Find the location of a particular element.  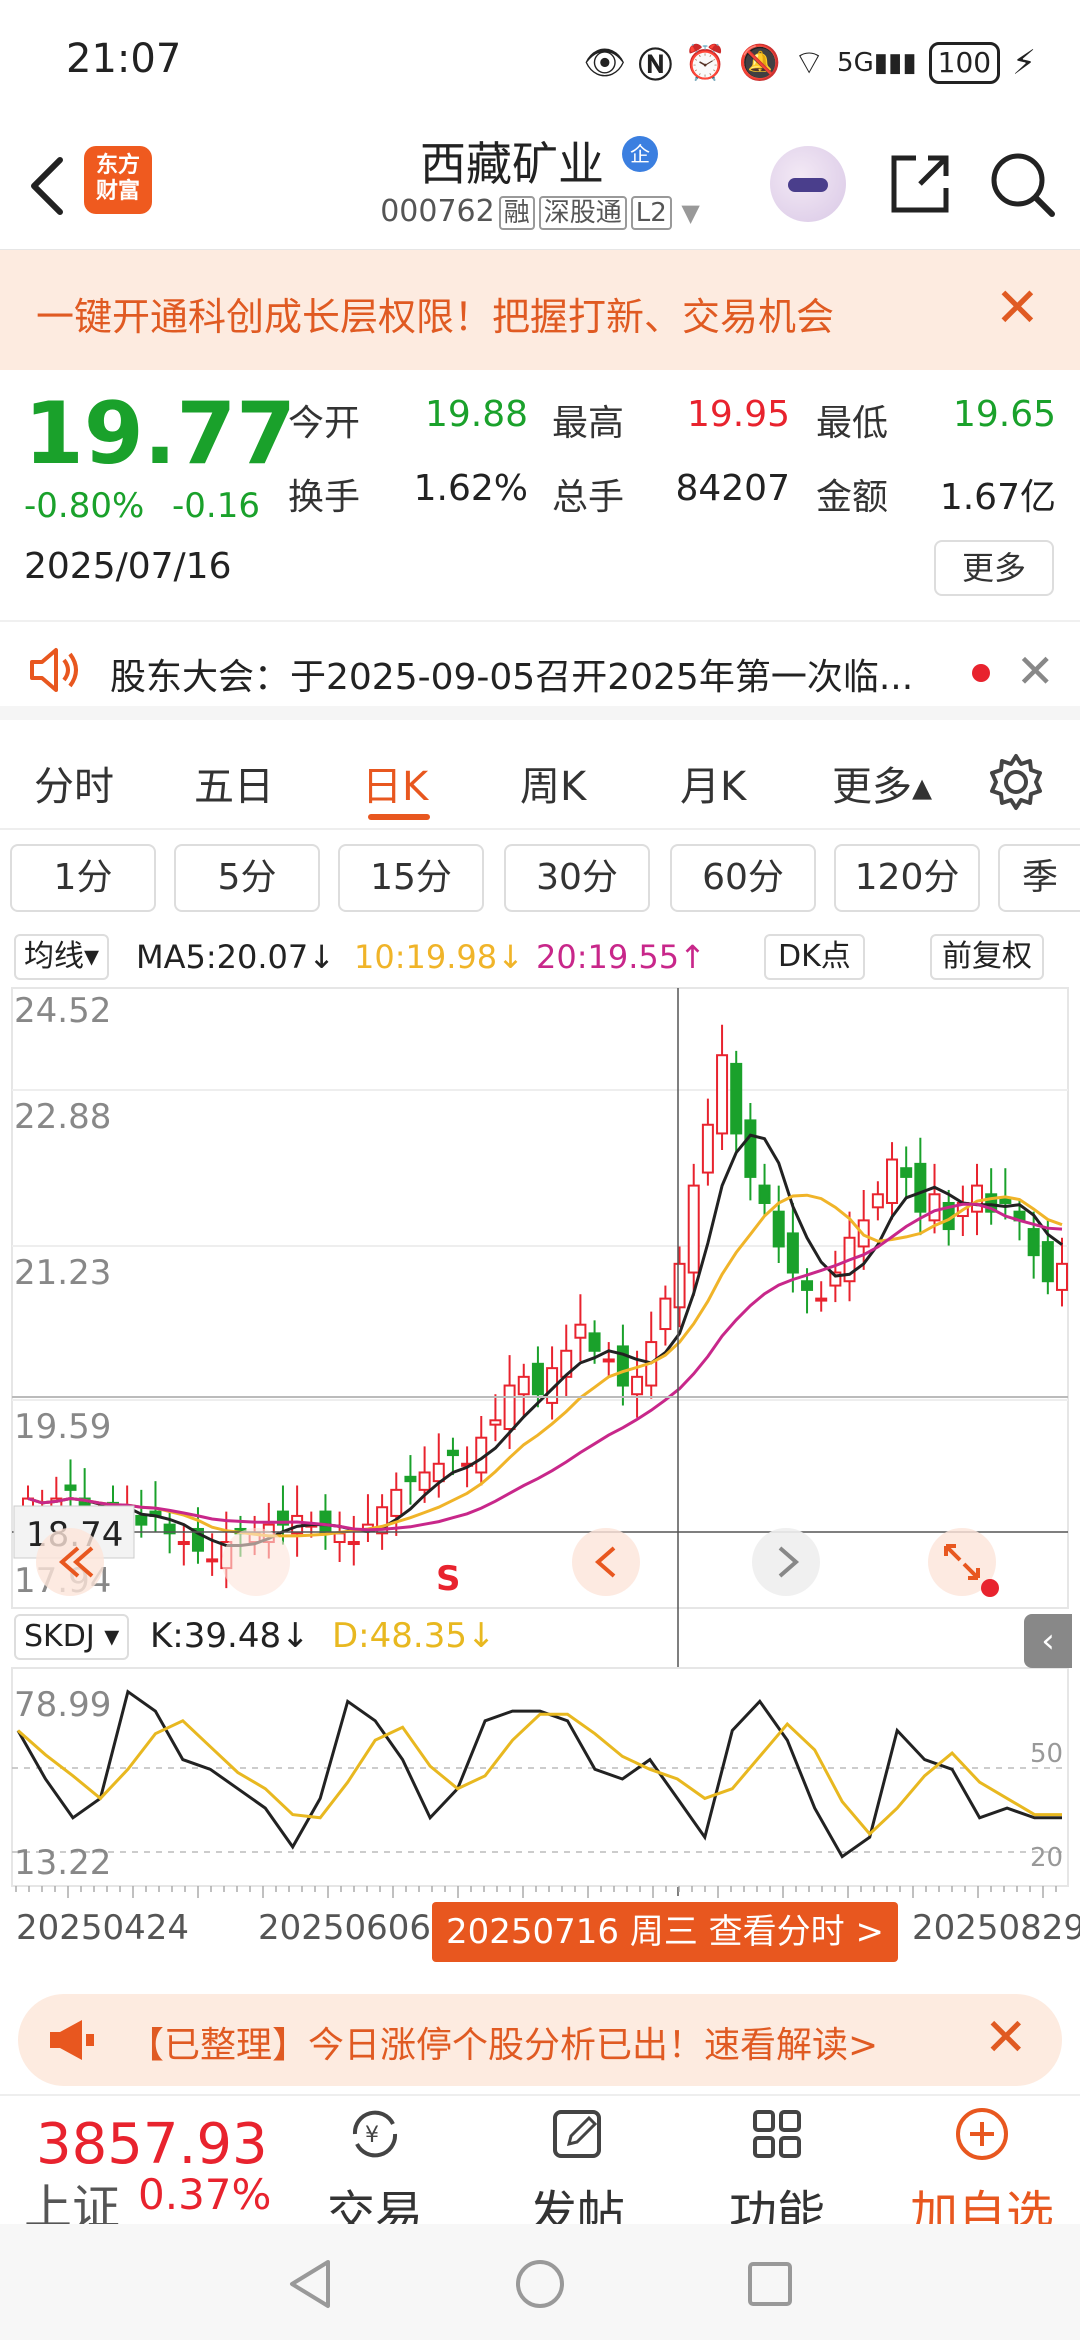

open-label: 今开 is located at coordinates (324, 423).